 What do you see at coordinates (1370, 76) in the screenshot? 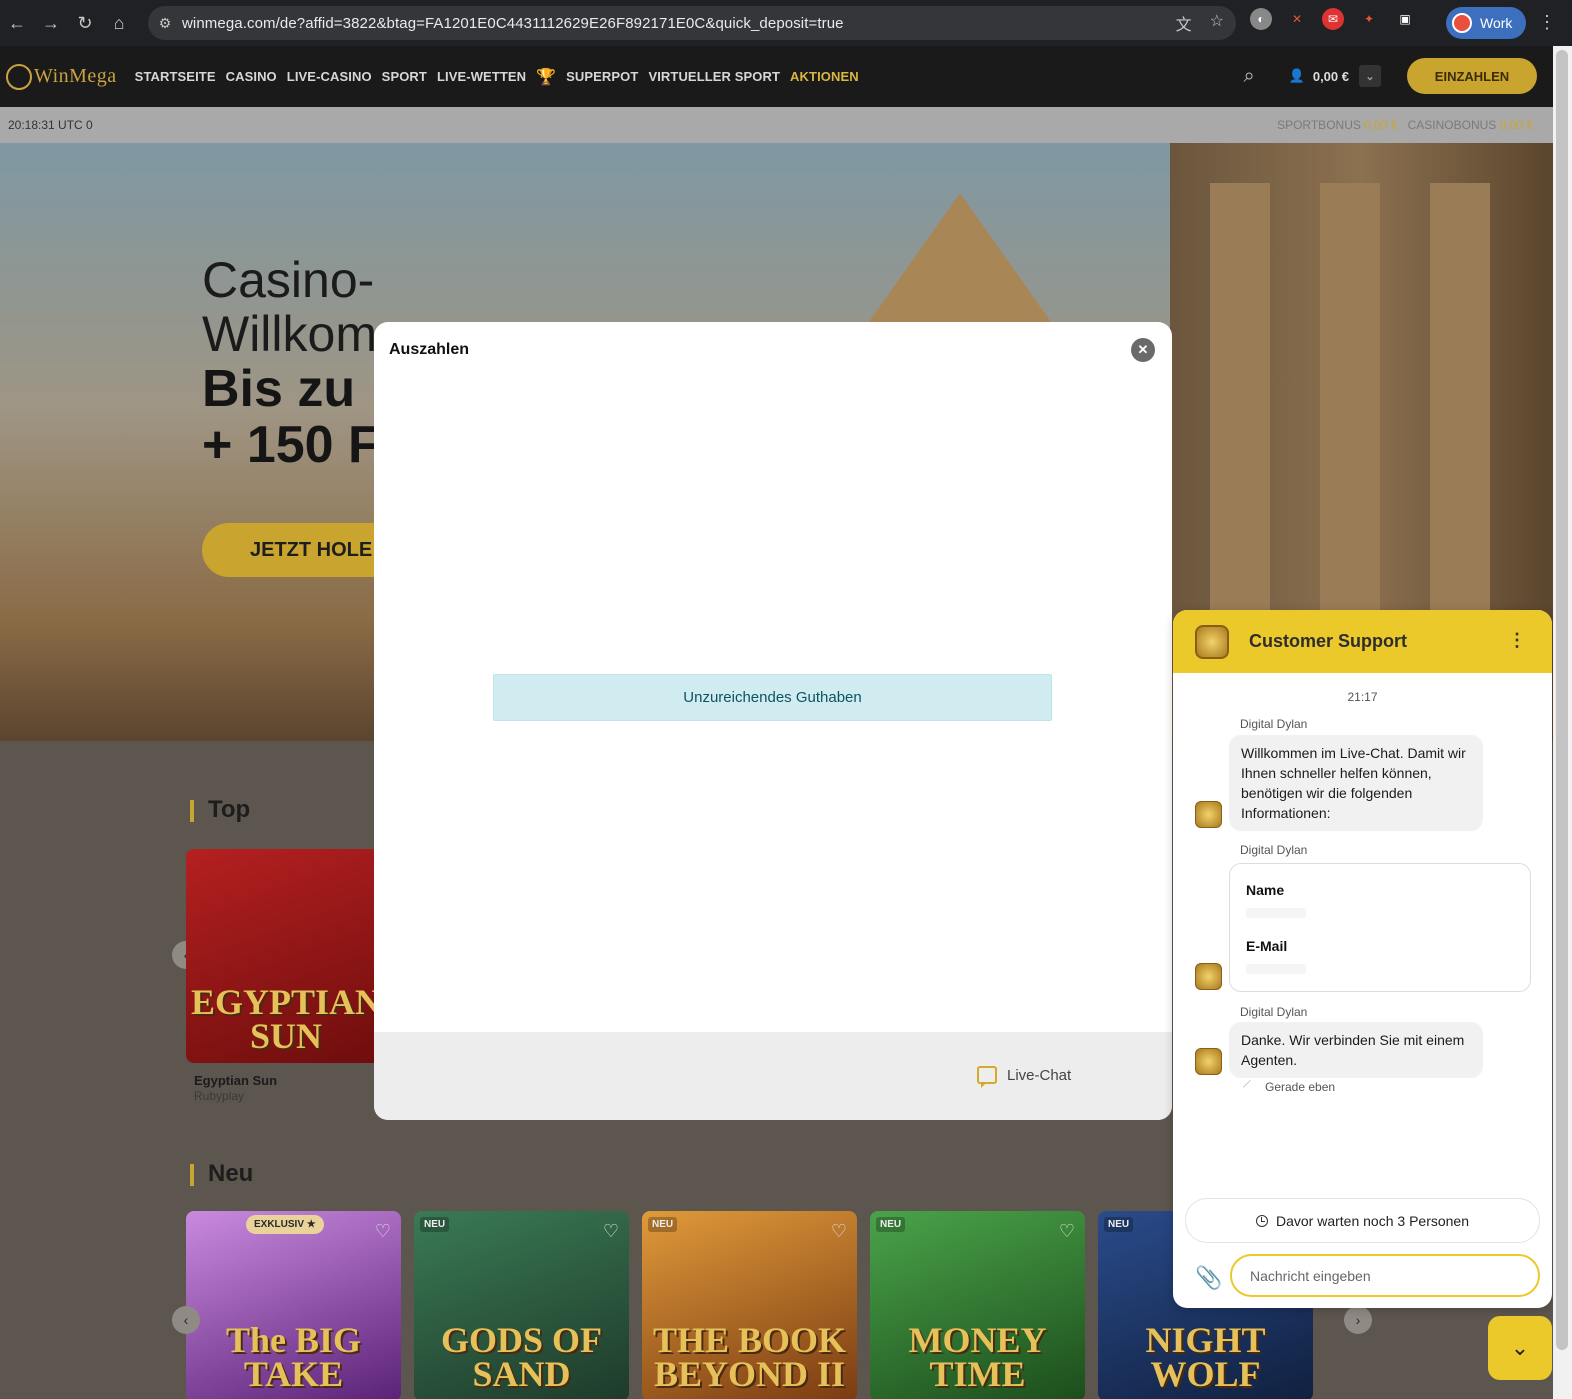
I see `chevron-down-icon: ⌄` at bounding box center [1370, 76].